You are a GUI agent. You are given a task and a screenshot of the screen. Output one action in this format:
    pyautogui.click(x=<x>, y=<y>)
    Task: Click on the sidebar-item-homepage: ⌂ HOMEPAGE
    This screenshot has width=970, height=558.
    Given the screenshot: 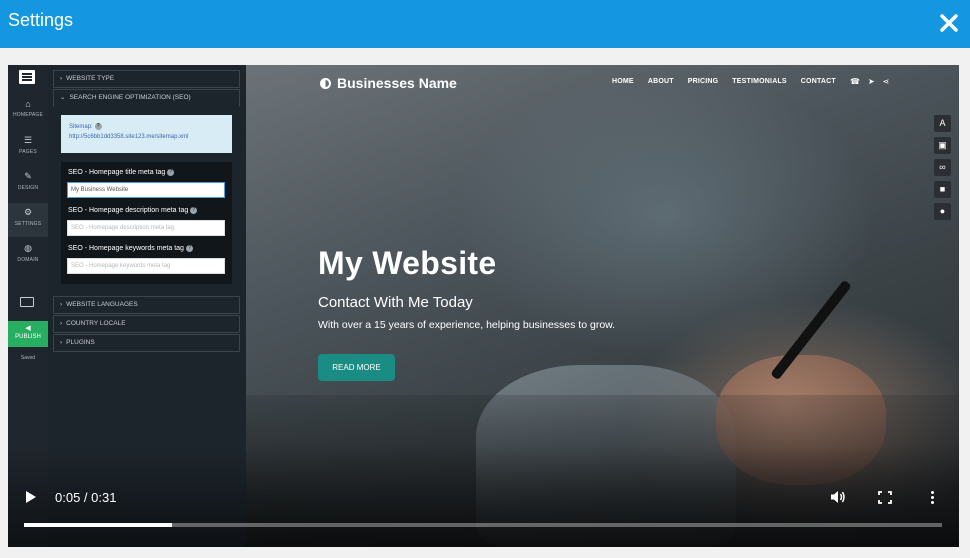 What is the action you would take?
    pyautogui.click(x=28, y=112)
    